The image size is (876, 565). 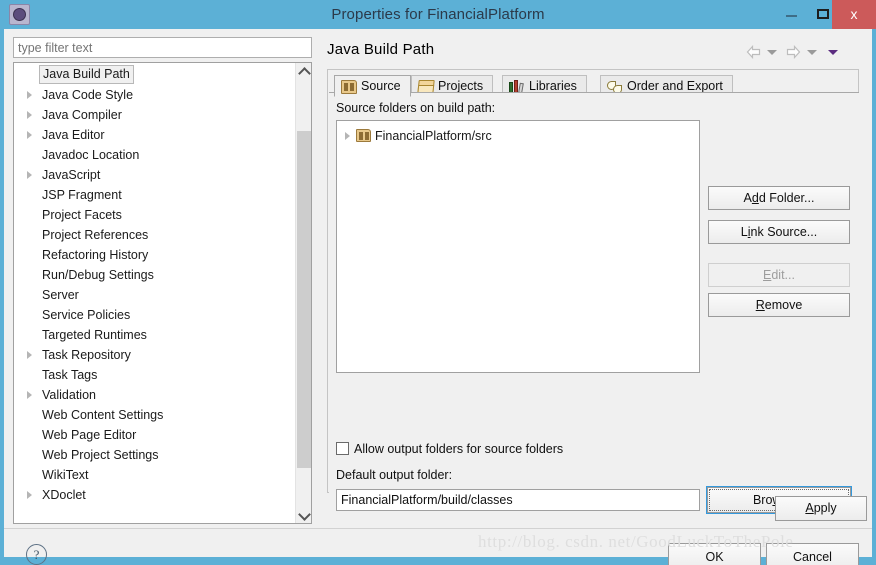 What do you see at coordinates (155, 255) in the screenshot?
I see `sidebar-item-refactoring-history: Refactoring History` at bounding box center [155, 255].